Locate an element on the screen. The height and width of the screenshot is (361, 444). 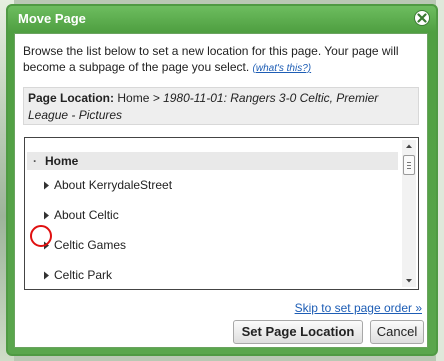
scrollbar-thumb is located at coordinates (409, 165).